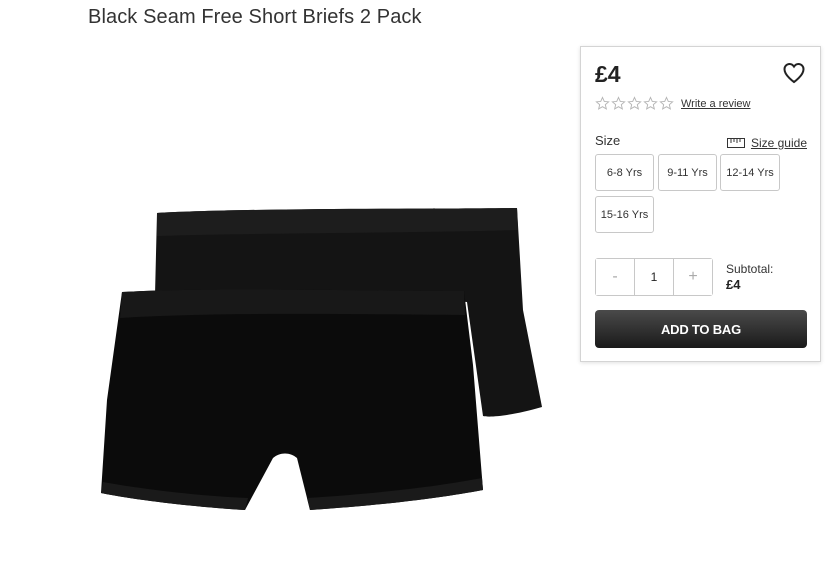  What do you see at coordinates (735, 143) in the screenshot?
I see `ruler-icon` at bounding box center [735, 143].